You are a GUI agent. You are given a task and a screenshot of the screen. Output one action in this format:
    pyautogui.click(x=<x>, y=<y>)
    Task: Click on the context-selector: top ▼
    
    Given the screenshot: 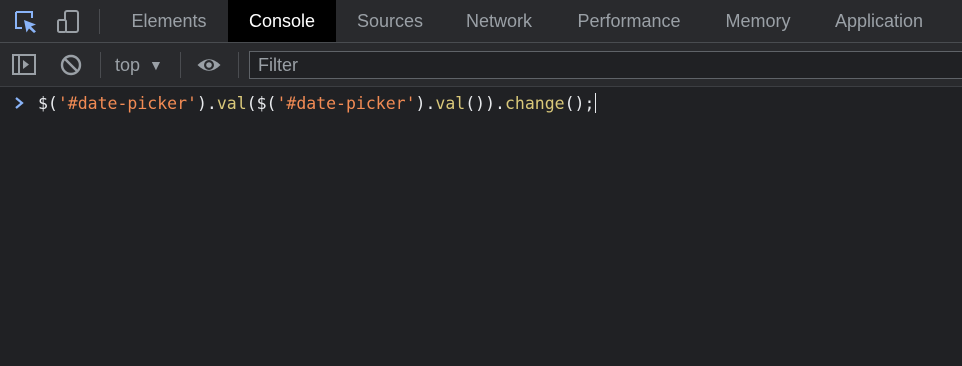 What is the action you would take?
    pyautogui.click(x=139, y=65)
    